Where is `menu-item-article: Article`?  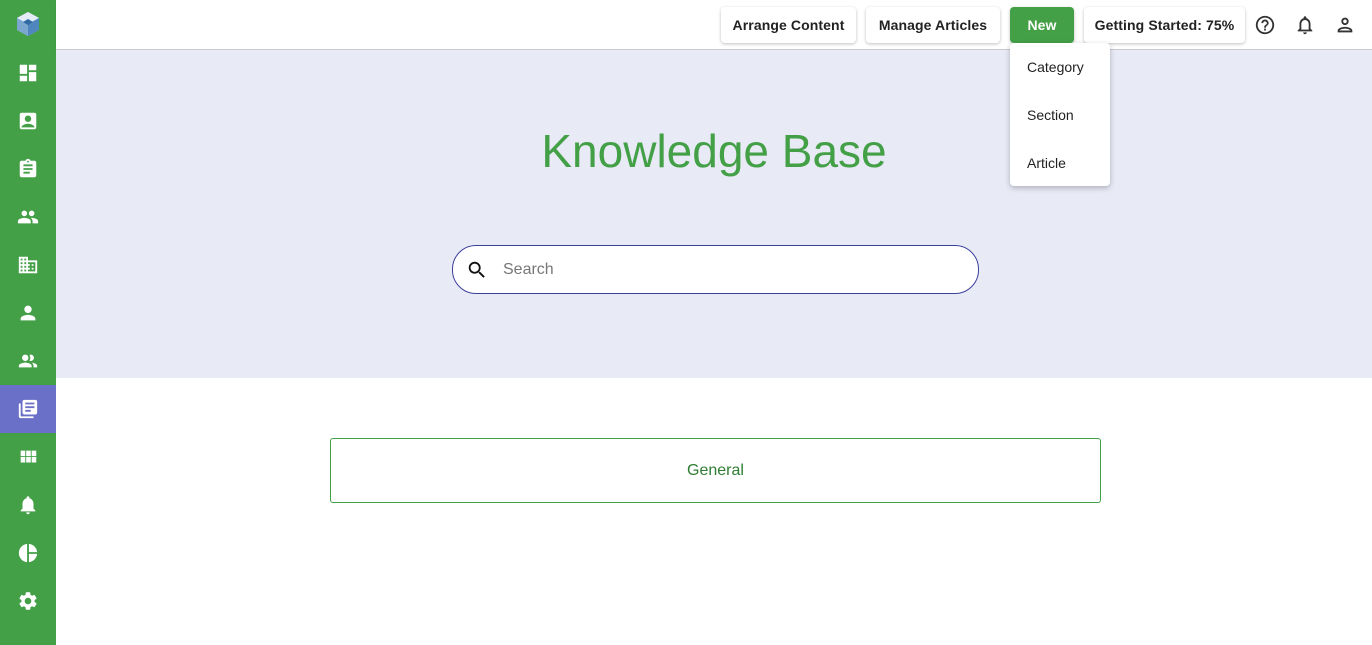 menu-item-article: Article is located at coordinates (1060, 163).